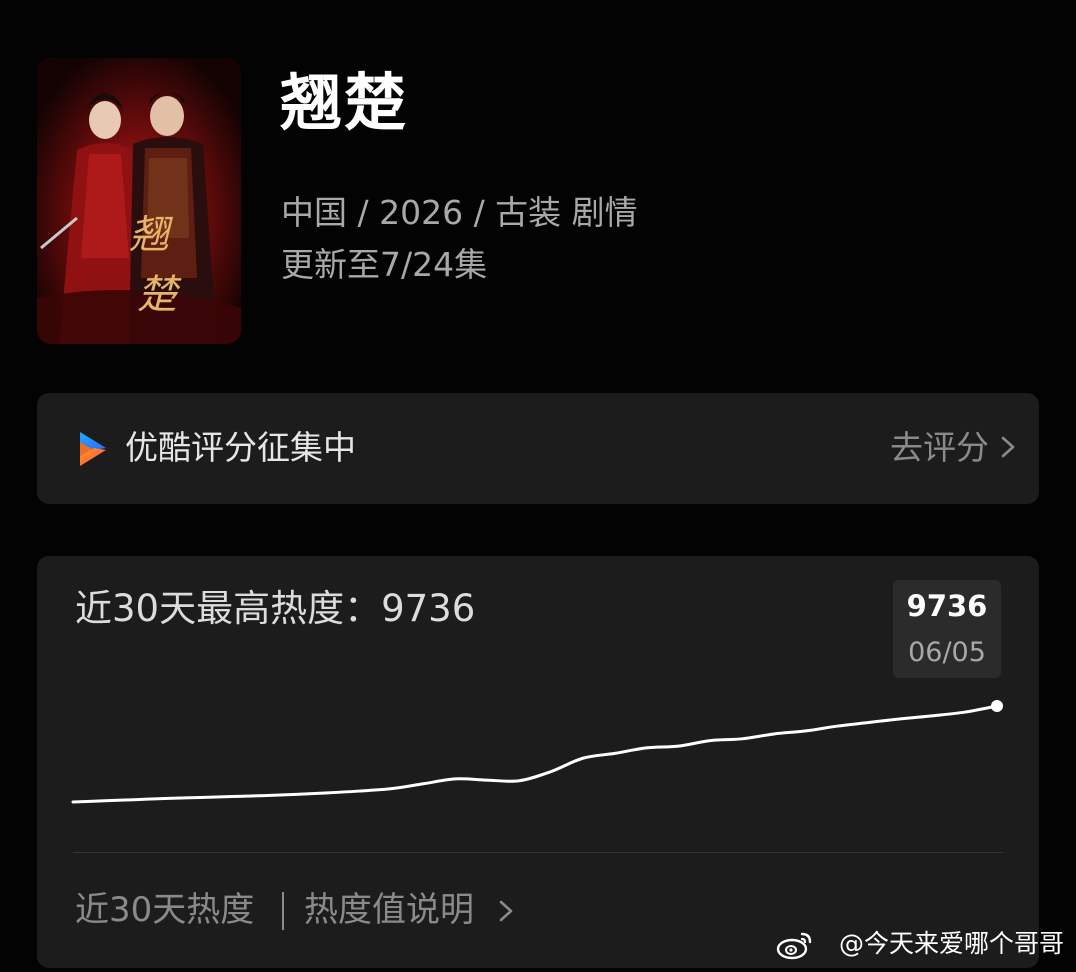 The height and width of the screenshot is (972, 1076). Describe the element at coordinates (344, 102) in the screenshot. I see `show-title: 翘楚` at that location.